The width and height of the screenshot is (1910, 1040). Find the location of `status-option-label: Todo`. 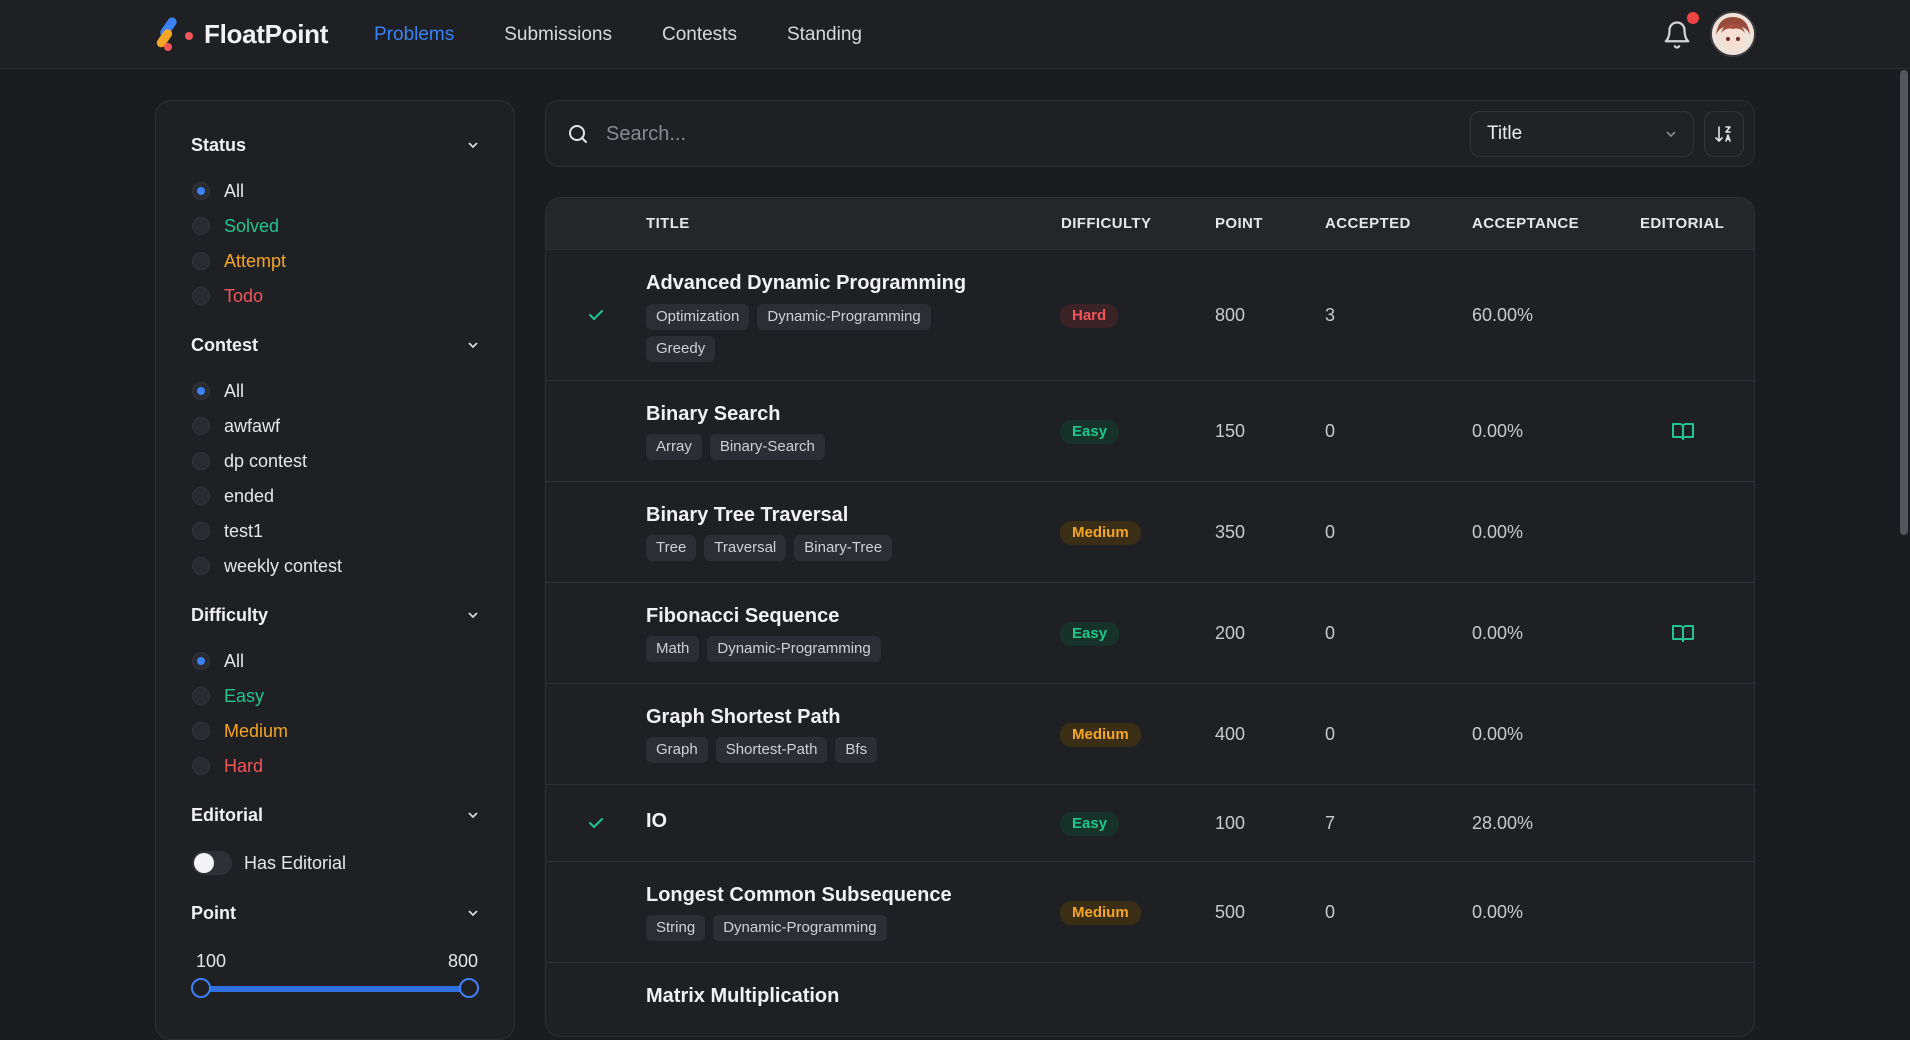

status-option-label: Todo is located at coordinates (244, 295).